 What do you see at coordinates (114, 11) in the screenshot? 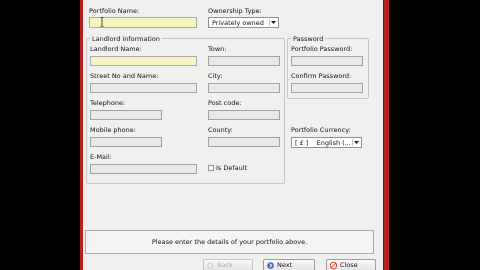
I see `portfolio-name-label: Portfolio Name:` at bounding box center [114, 11].